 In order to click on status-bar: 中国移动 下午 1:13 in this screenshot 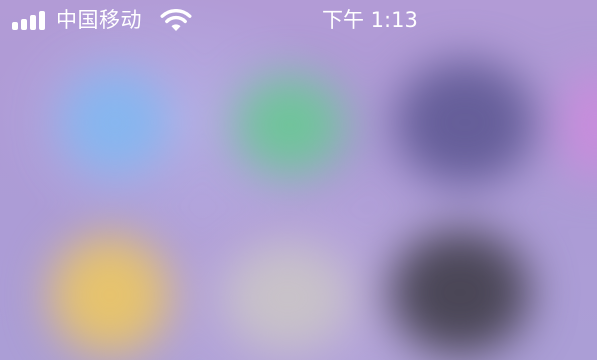, I will do `click(298, 20)`.